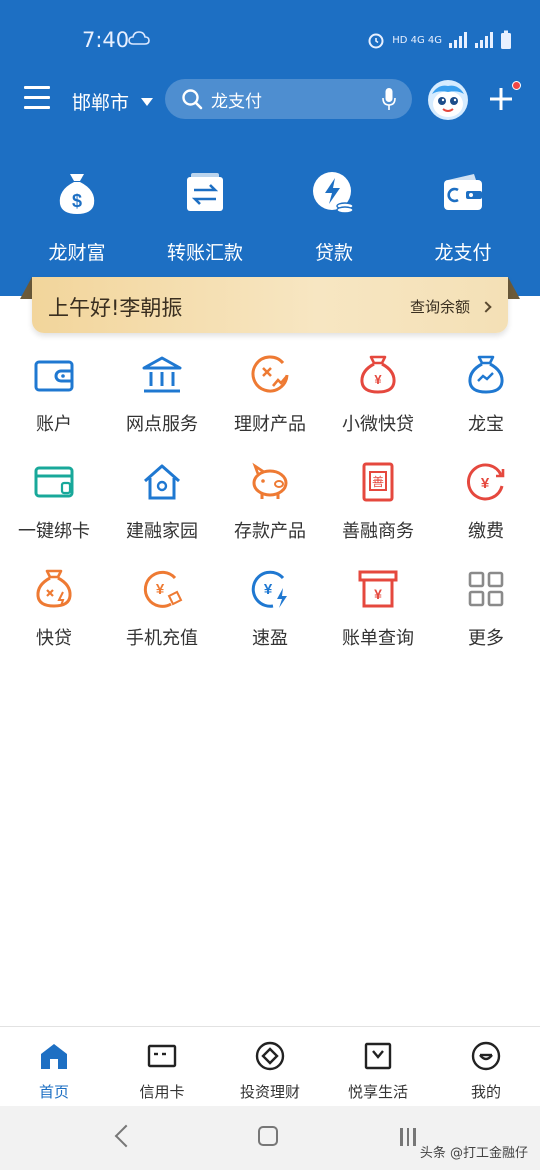  Describe the element at coordinates (270, 613) in the screenshot. I see `service-suying: ¥ 速盈` at that location.